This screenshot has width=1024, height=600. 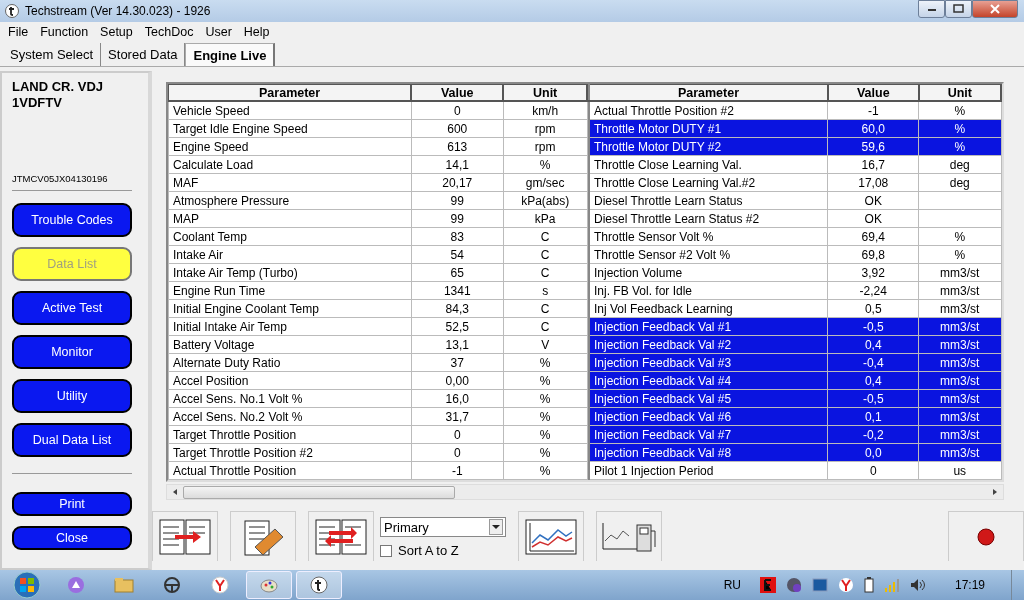 I want to click on parameter-value: 84,3, so click(x=457, y=308).